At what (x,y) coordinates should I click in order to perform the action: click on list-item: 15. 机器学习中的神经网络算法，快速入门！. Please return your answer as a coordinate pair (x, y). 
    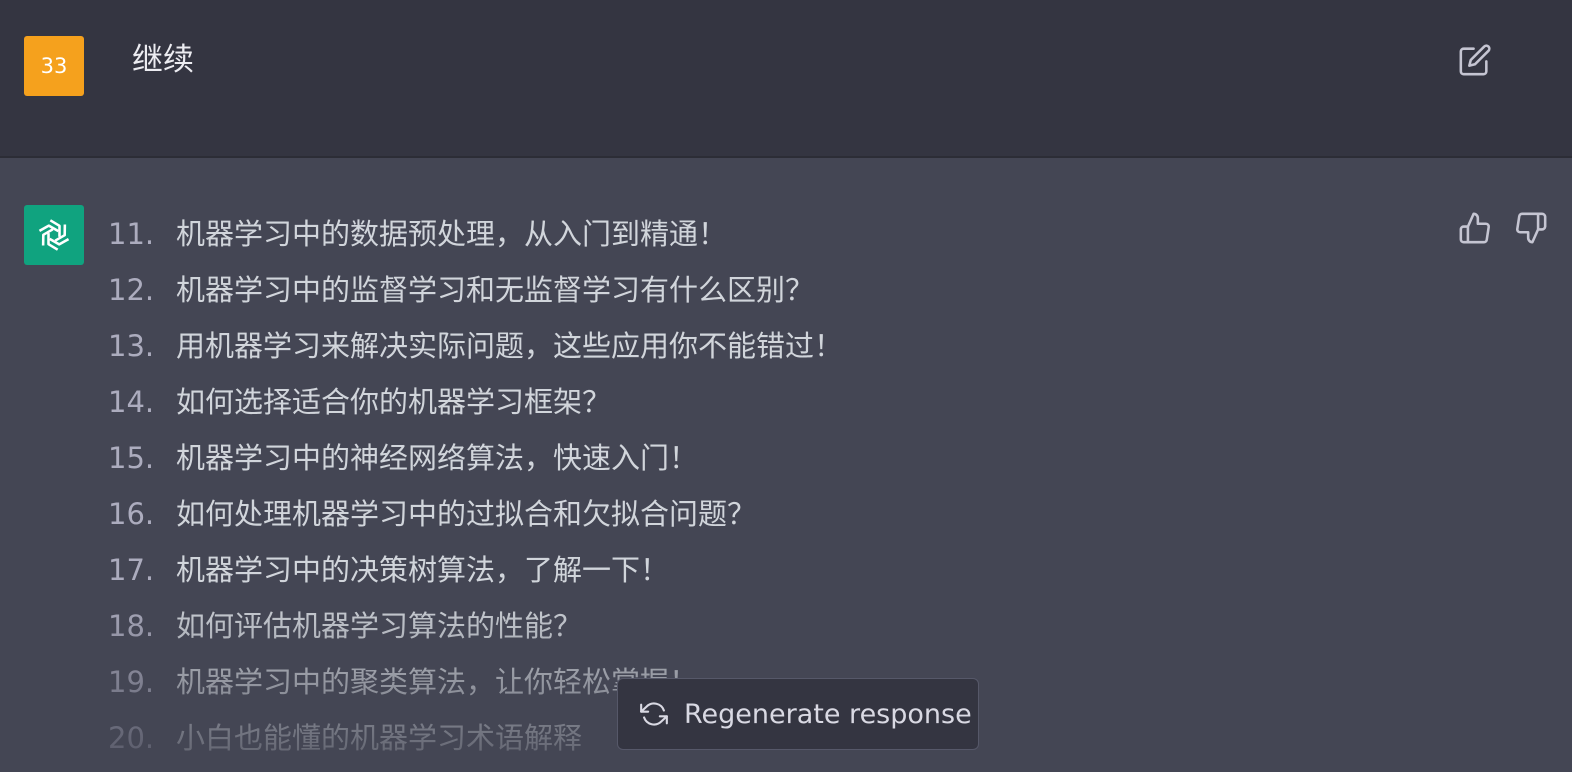
    Looking at the image, I should click on (475, 464).